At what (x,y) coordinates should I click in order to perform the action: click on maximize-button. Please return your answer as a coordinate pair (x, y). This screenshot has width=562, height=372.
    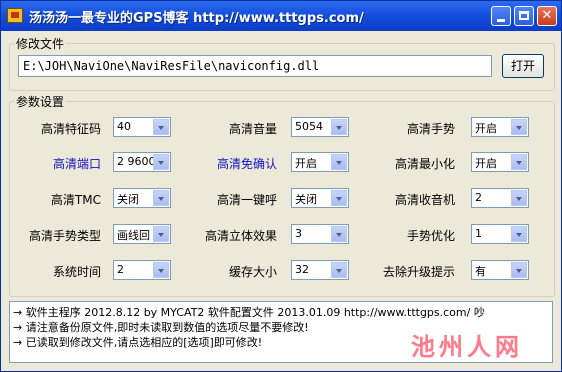
    Looking at the image, I should click on (524, 16).